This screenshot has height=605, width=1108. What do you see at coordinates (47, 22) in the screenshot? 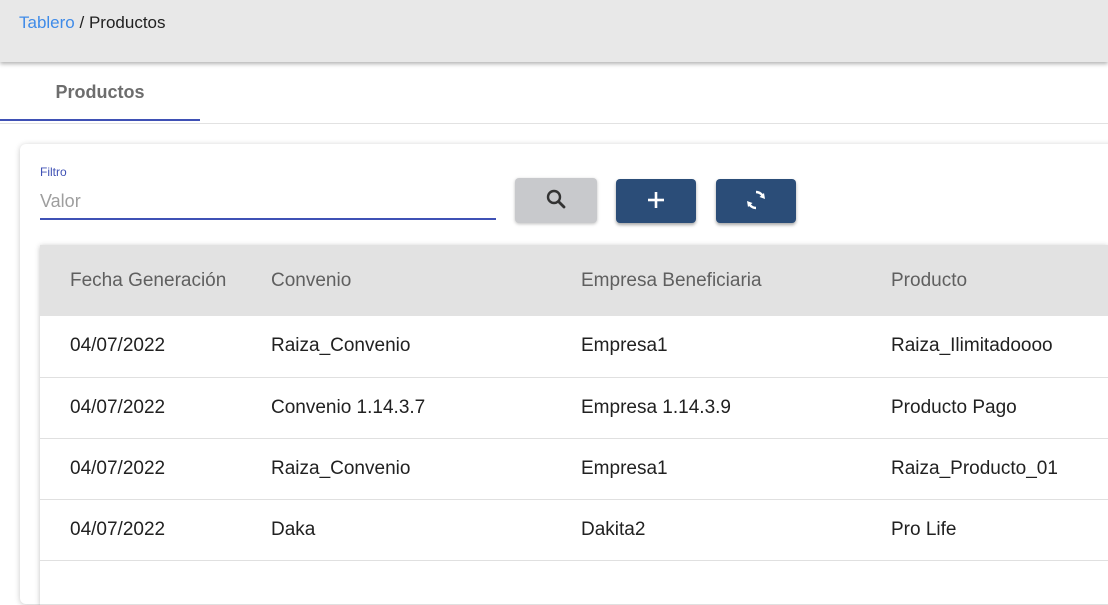
I see `breadcrumb-link-tablero: Tablero` at bounding box center [47, 22].